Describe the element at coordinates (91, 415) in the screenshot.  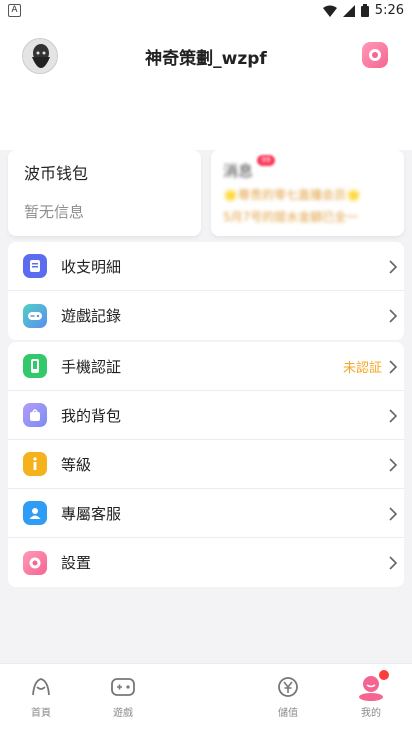
I see `menu-label: 我的背包` at that location.